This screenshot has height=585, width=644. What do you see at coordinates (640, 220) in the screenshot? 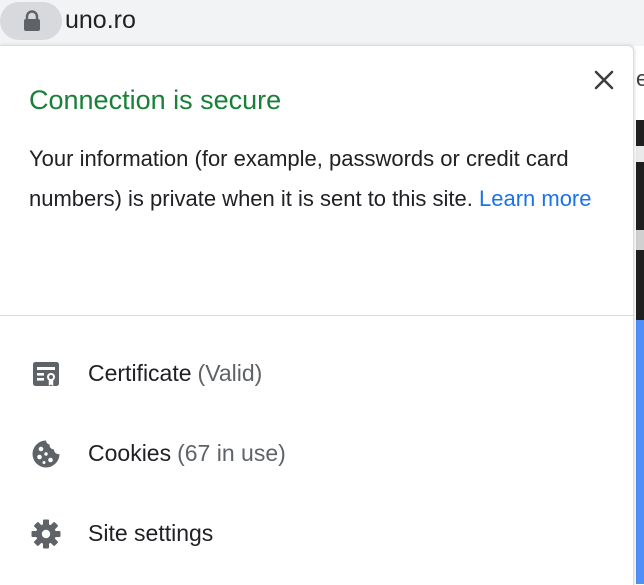
I see `background-dark-region` at bounding box center [640, 220].